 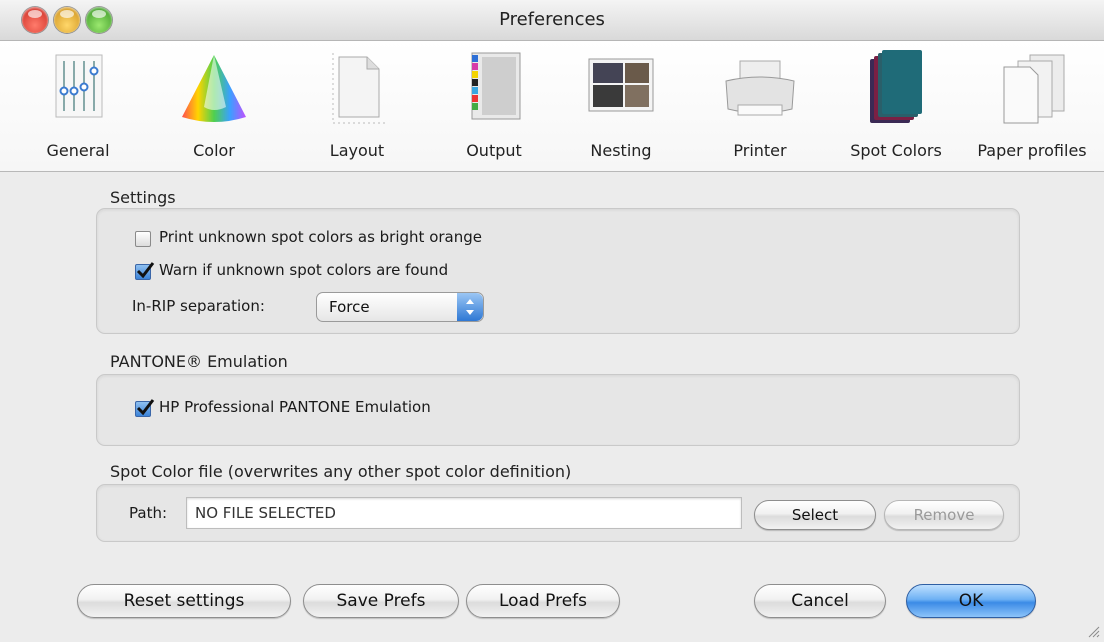 What do you see at coordinates (381, 601) in the screenshot?
I see `save-prefs-button: Save Prefs` at bounding box center [381, 601].